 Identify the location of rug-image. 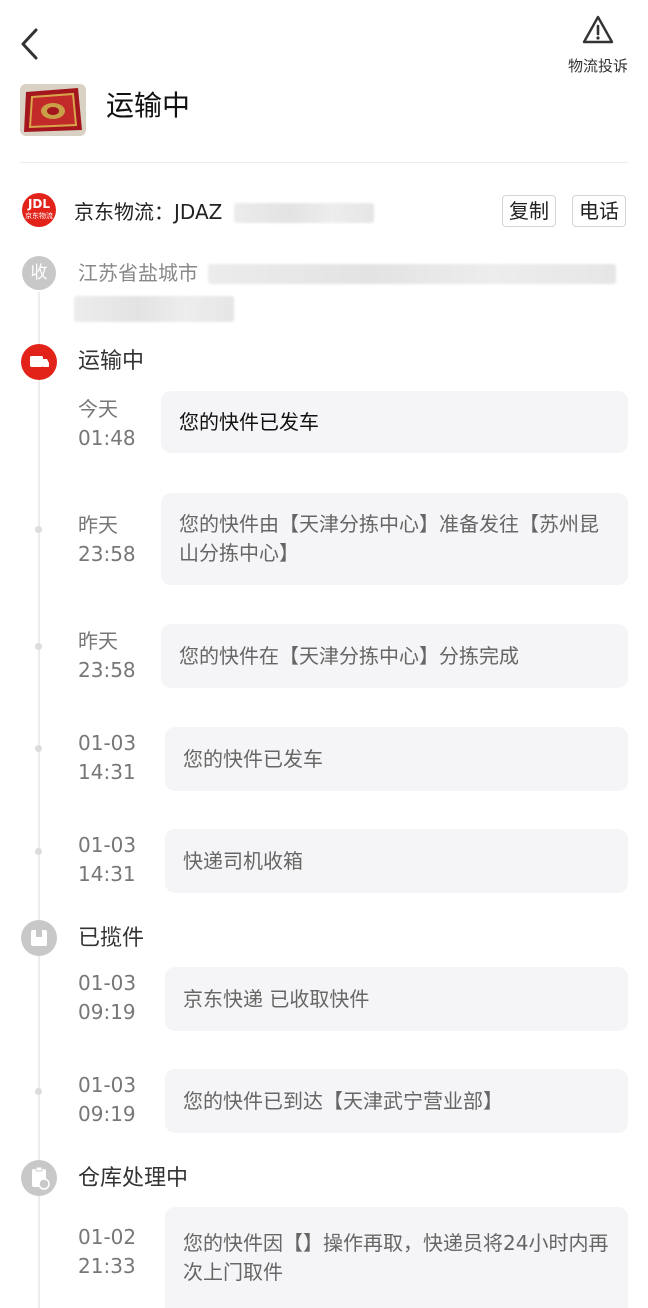
(53, 110).